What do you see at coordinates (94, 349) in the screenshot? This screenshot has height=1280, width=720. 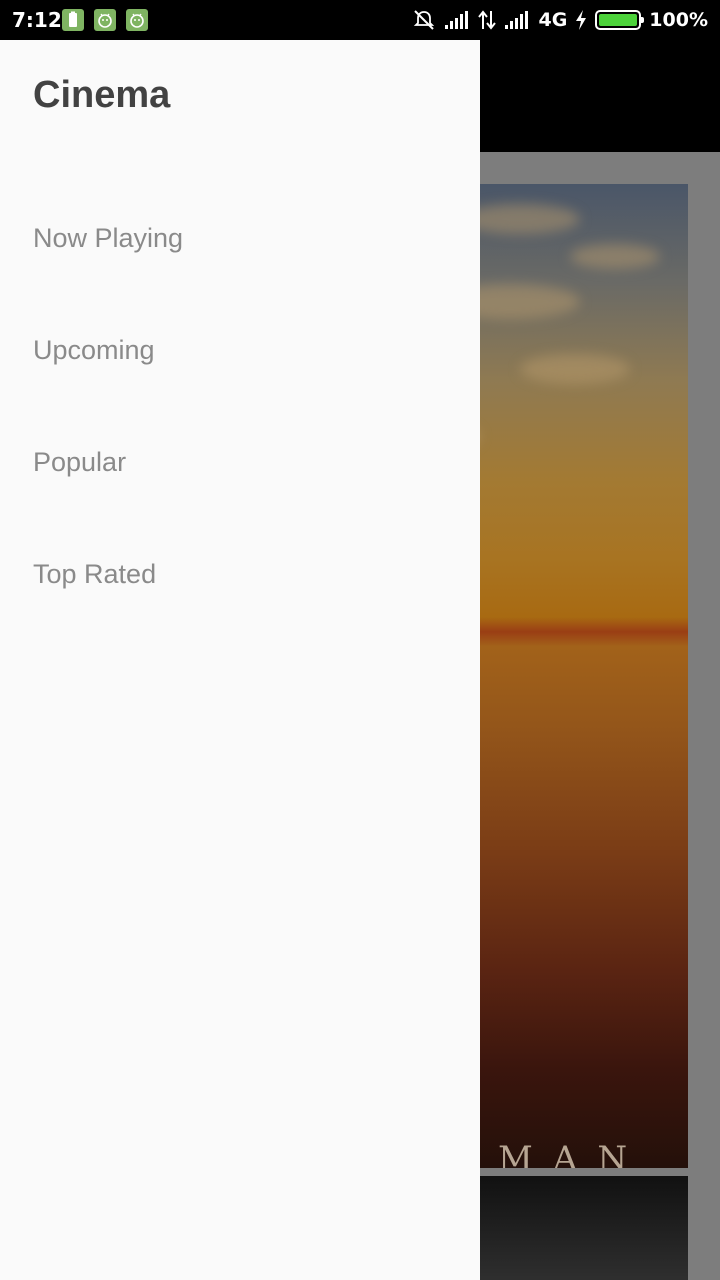 I see `drawer-item-label: Upcoming` at bounding box center [94, 349].